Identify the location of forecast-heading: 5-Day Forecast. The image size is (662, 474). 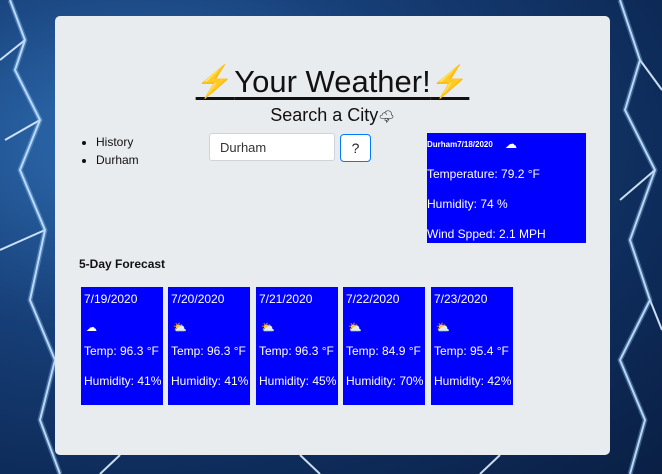
(122, 264).